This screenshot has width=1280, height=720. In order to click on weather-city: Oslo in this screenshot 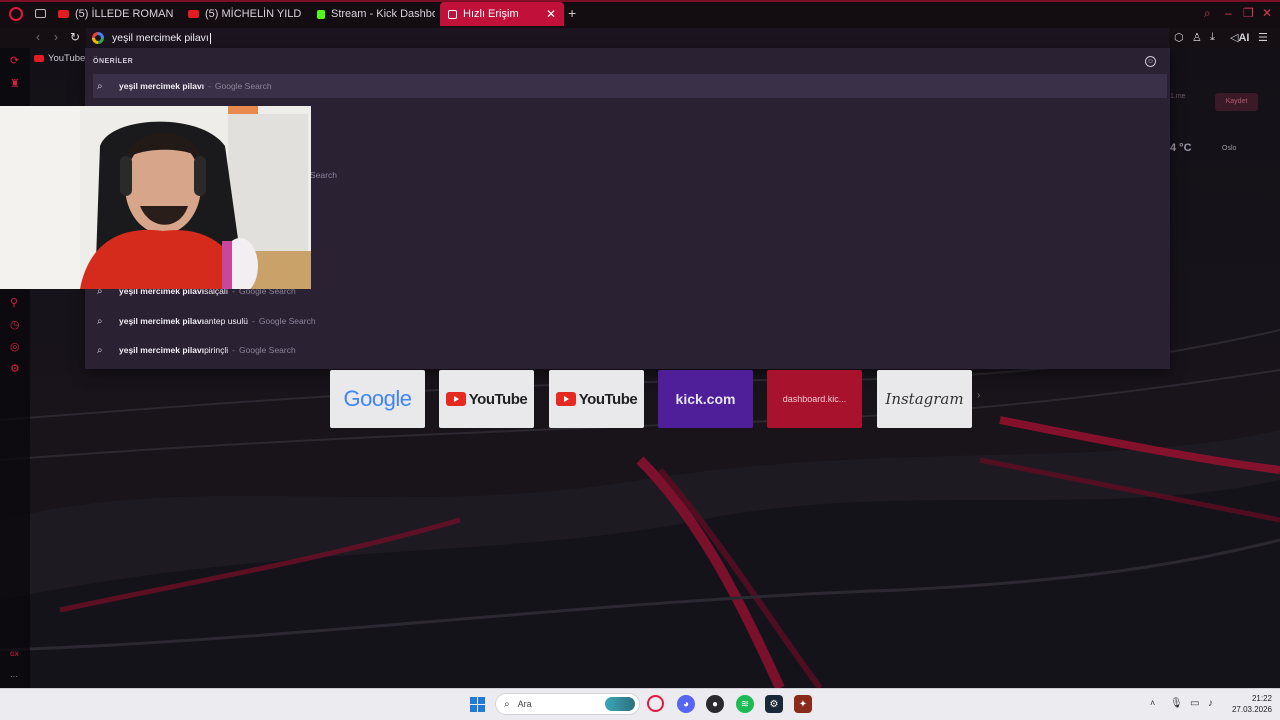, I will do `click(1229, 148)`.